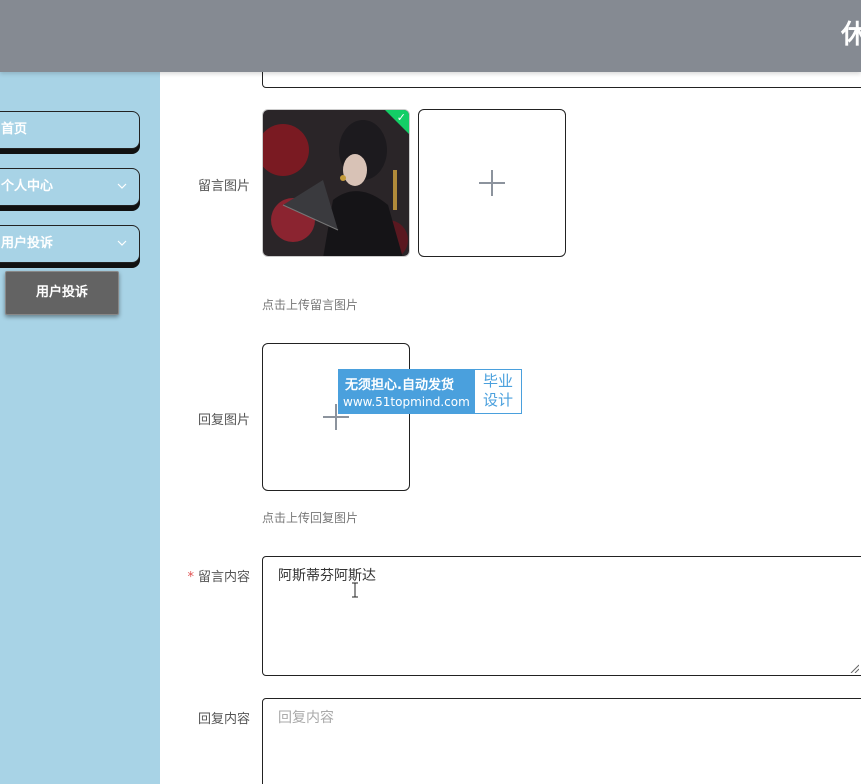 Image resolution: width=861 pixels, height=784 pixels. I want to click on plus-icon, so click(492, 183).